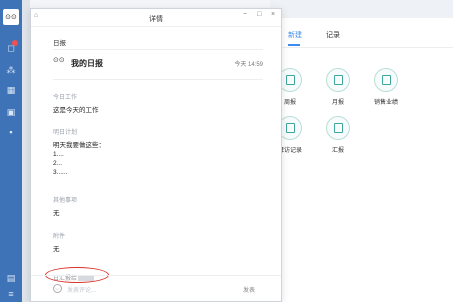 This screenshot has width=453, height=302. Describe the element at coordinates (11, 278) in the screenshot. I see `files-icon: ▤` at that location.